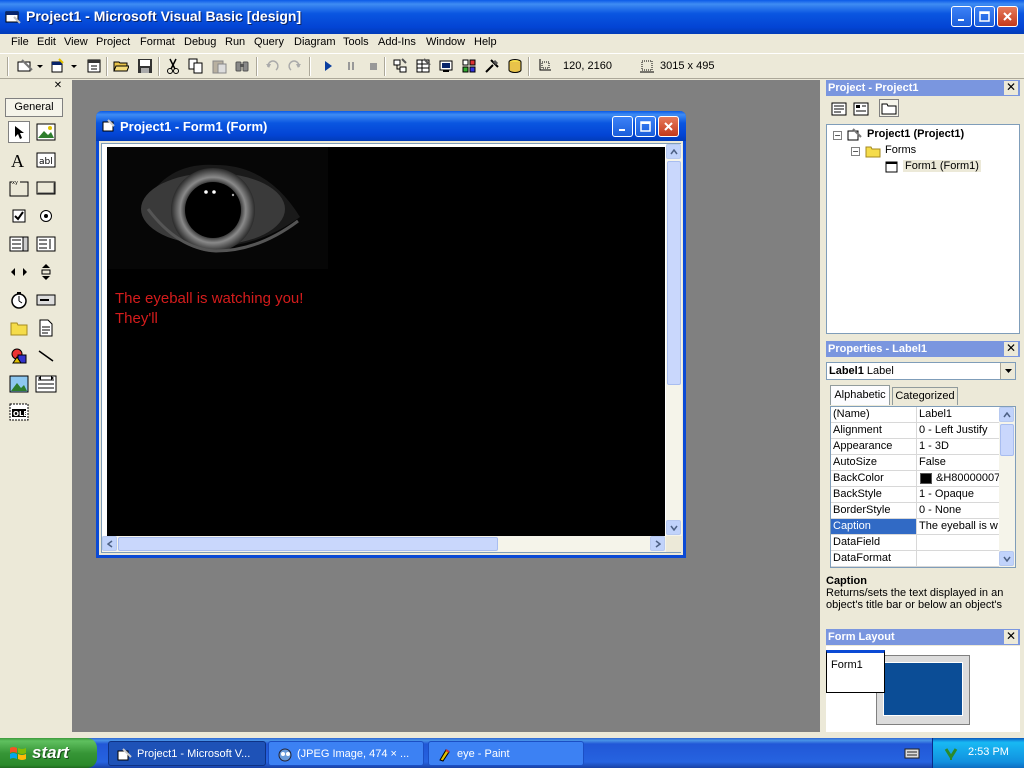 Image resolution: width=1024 pixels, height=768 pixels. Describe the element at coordinates (837, 135) in the screenshot. I see `collapse-icon: −` at that location.